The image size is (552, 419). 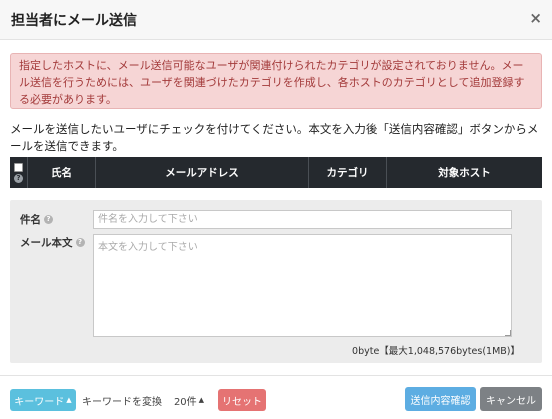 What do you see at coordinates (302, 219) in the screenshot?
I see `subject-input` at bounding box center [302, 219].